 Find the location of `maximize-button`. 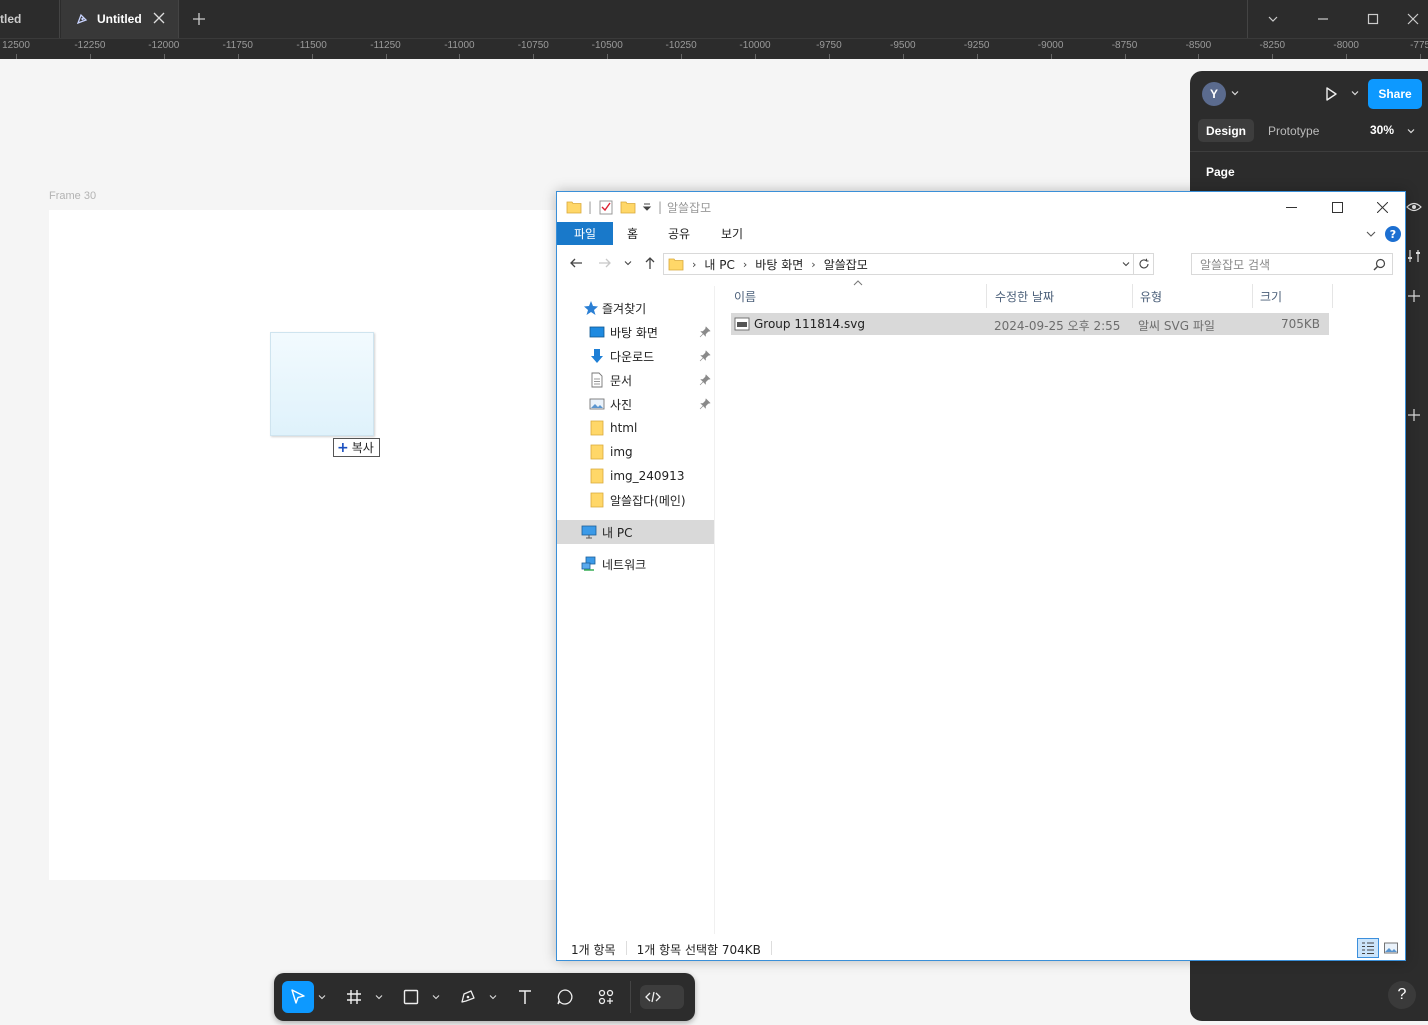

maximize-button is located at coordinates (1373, 19).